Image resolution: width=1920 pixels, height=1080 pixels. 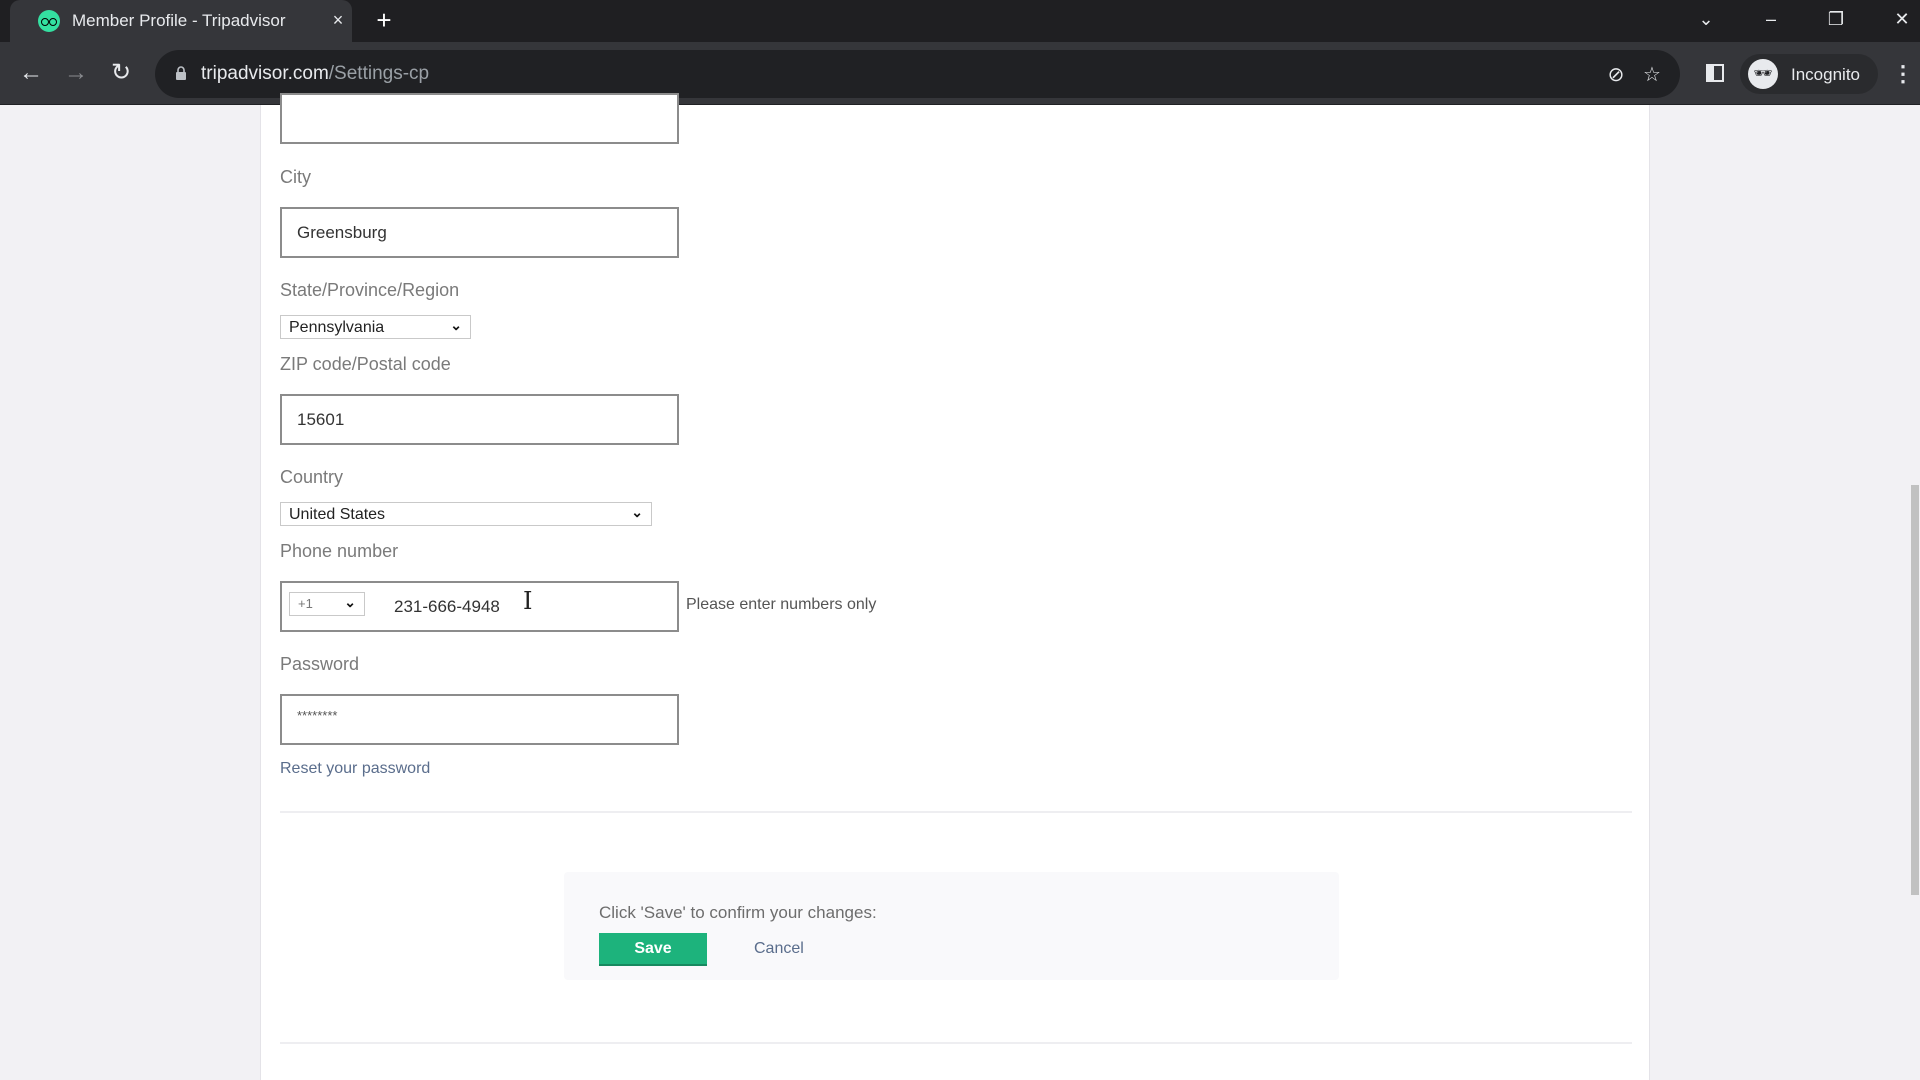 I want to click on city-label: City, so click(x=295, y=177).